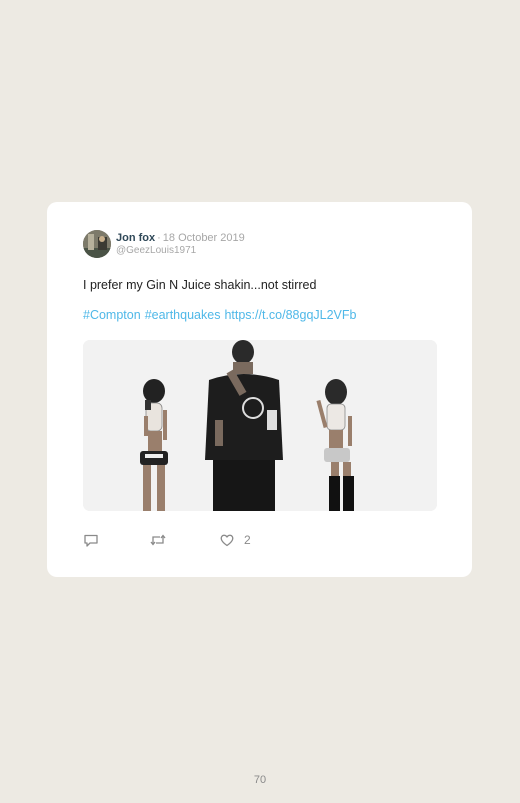 The image size is (520, 803). Describe the element at coordinates (260, 542) in the screenshot. I see `tweet-actions: 2` at that location.